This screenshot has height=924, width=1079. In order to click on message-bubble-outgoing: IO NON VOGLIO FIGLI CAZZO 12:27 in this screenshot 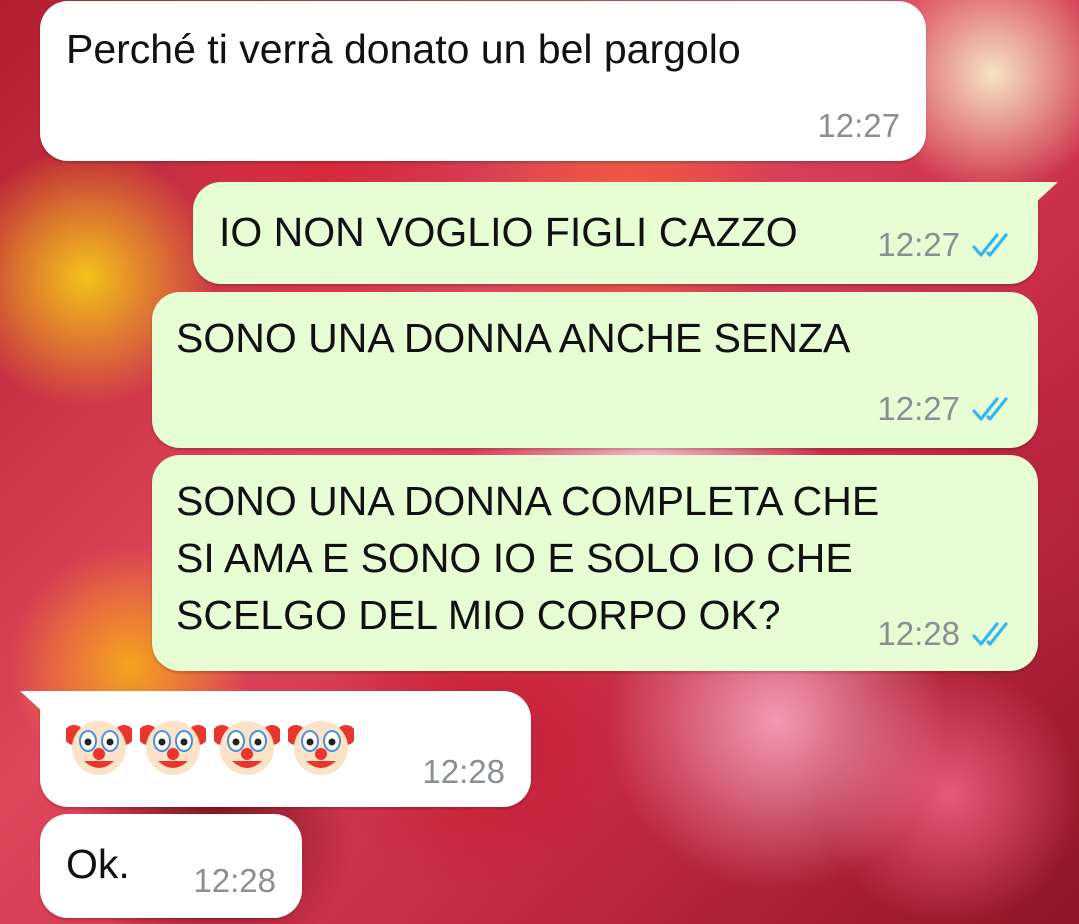, I will do `click(625, 233)`.